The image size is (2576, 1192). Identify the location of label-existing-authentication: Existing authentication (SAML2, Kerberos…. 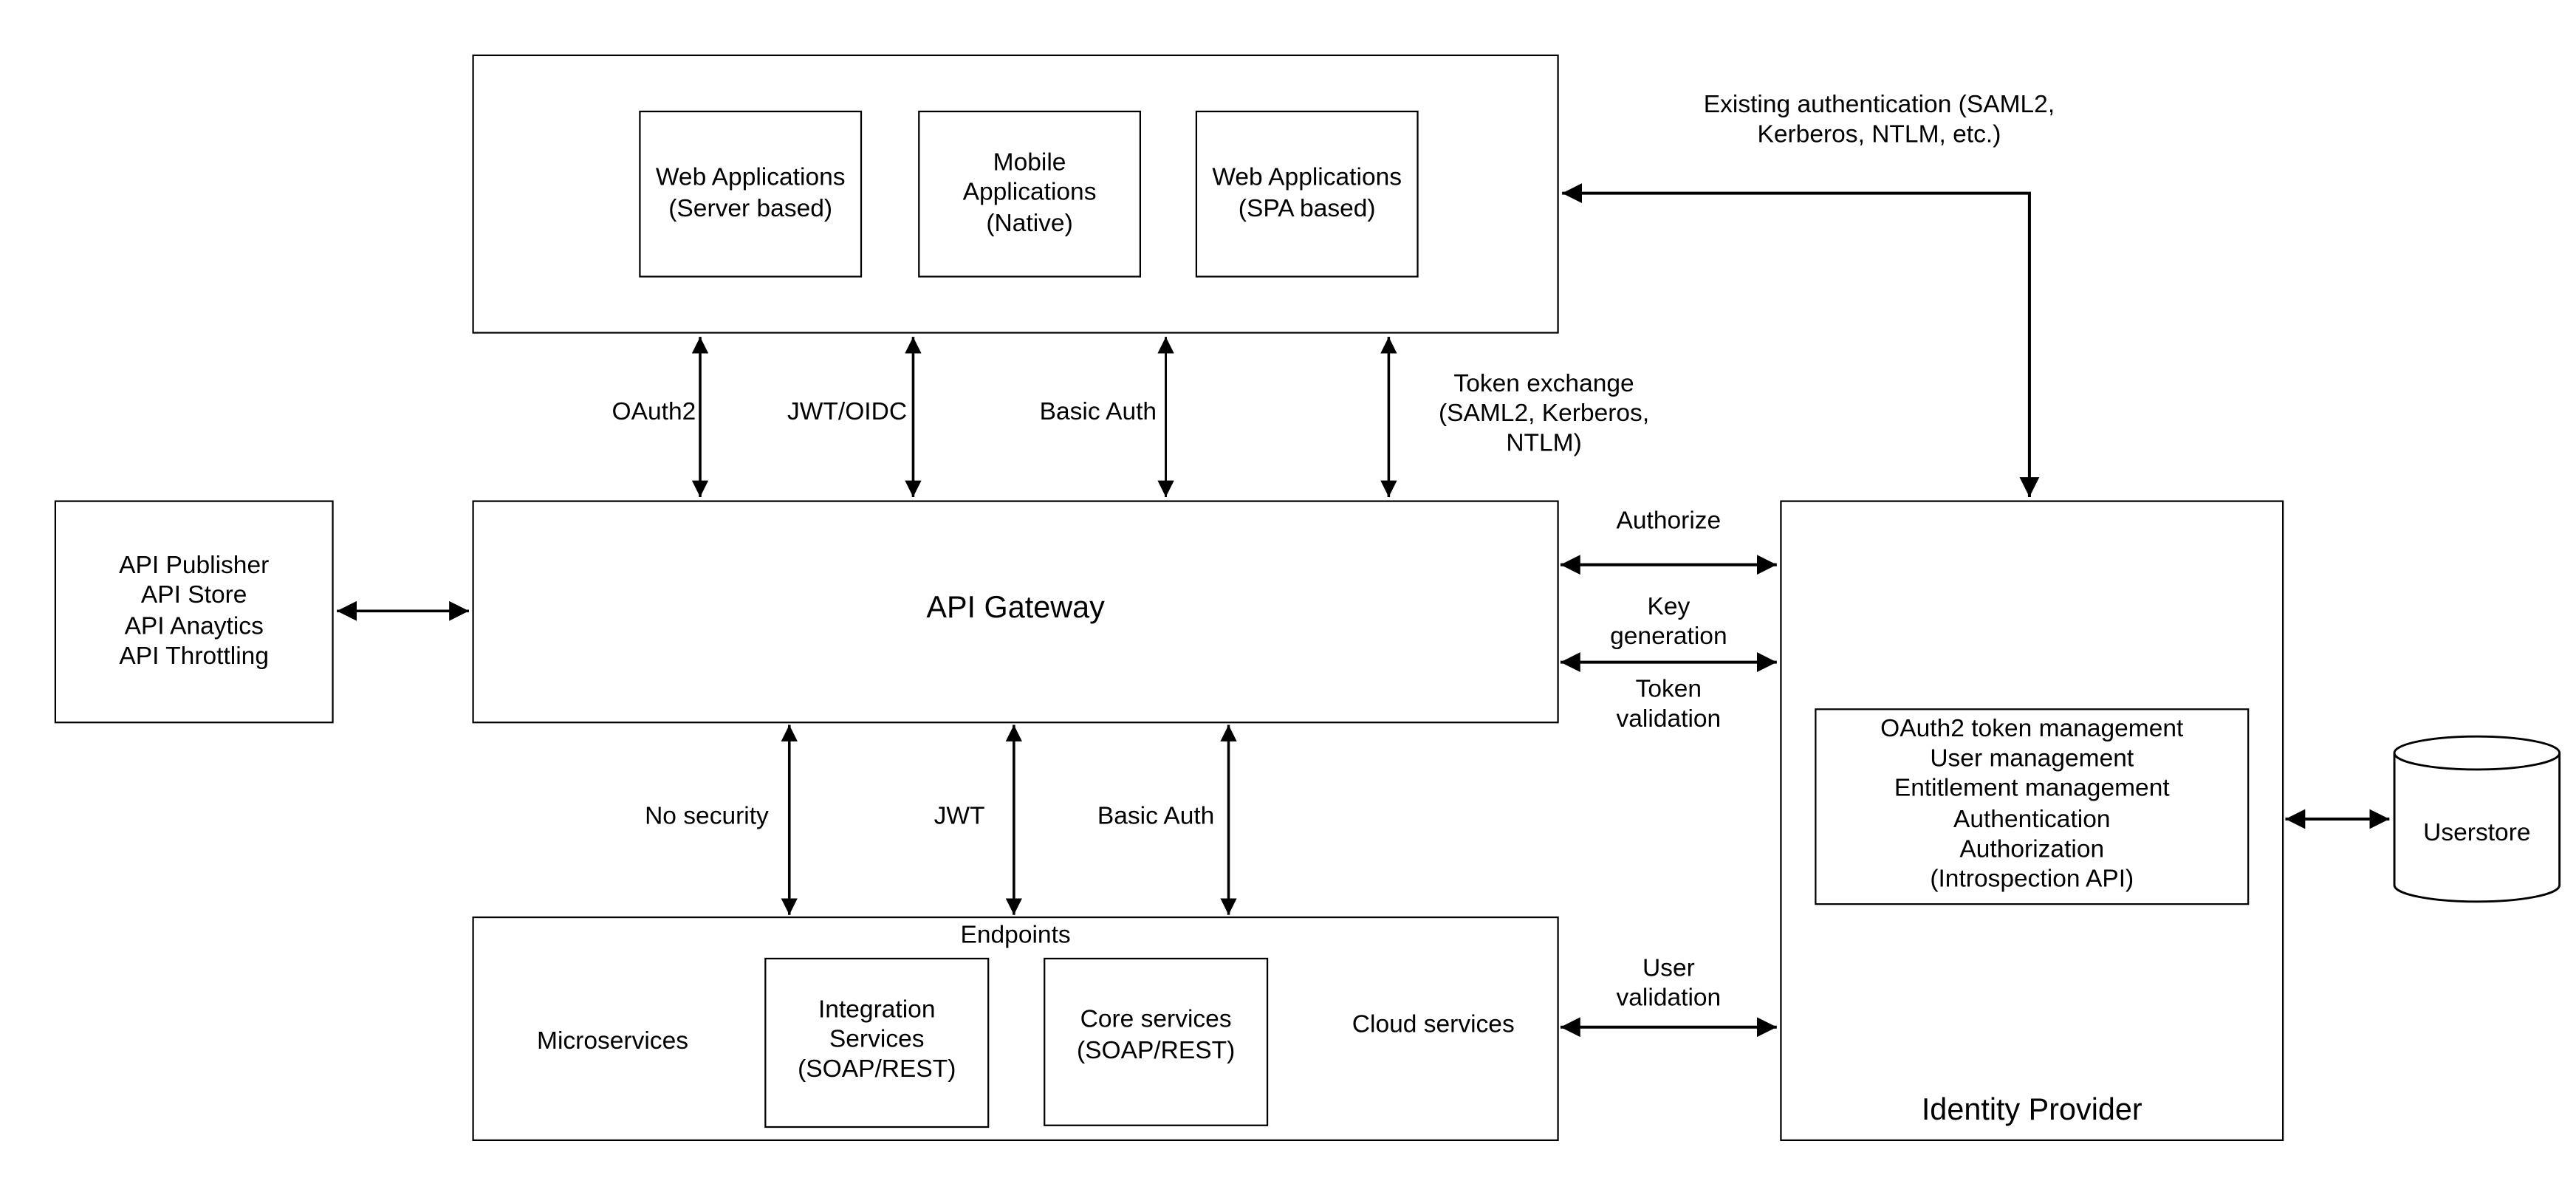
(1879, 119).